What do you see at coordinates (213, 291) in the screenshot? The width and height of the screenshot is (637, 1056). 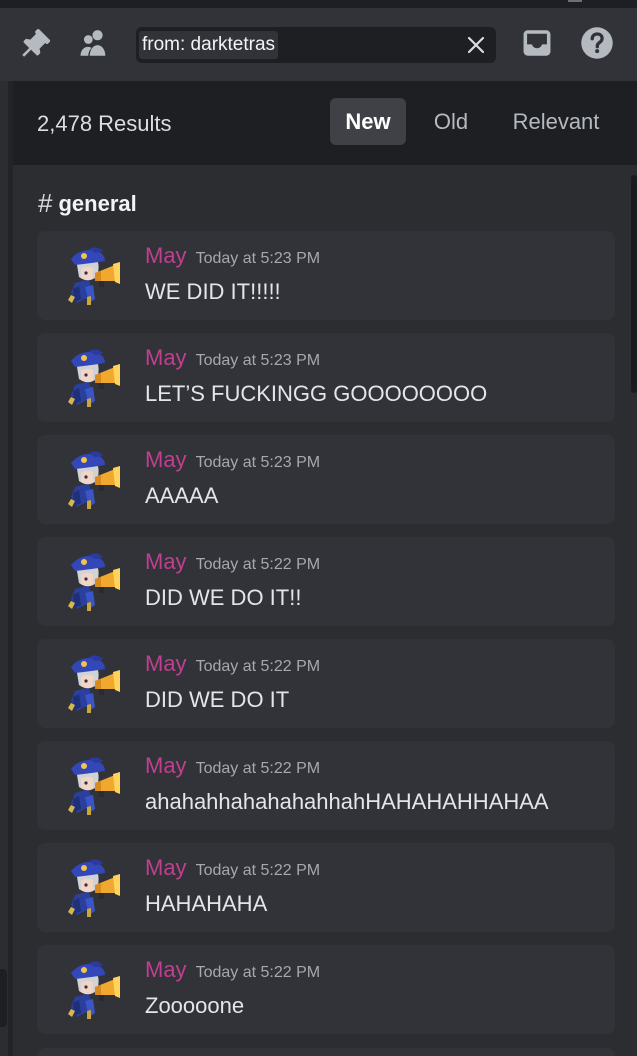 I see `message-content: WE DID IT!!!!!` at bounding box center [213, 291].